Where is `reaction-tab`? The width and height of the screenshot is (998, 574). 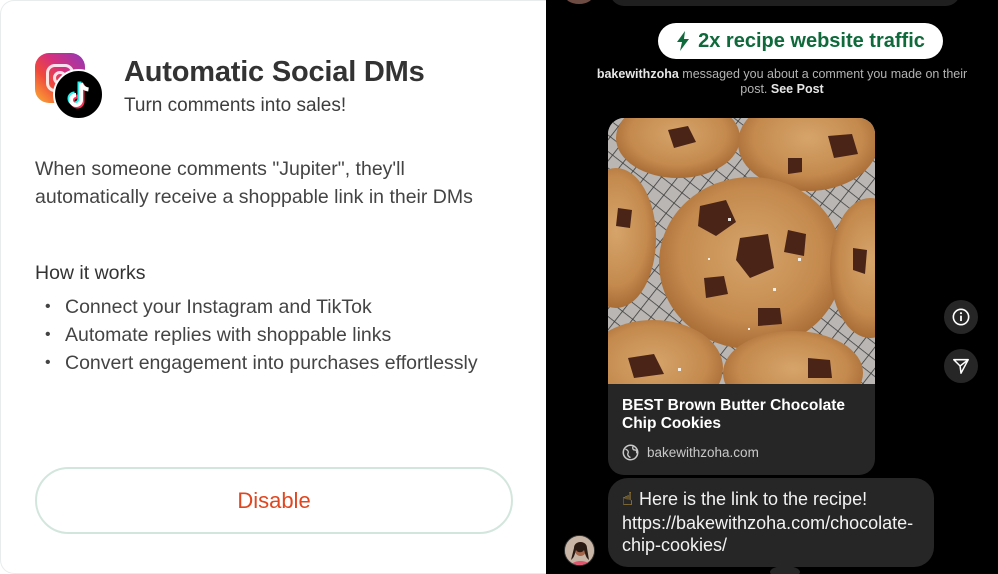
reaction-tab is located at coordinates (785, 570).